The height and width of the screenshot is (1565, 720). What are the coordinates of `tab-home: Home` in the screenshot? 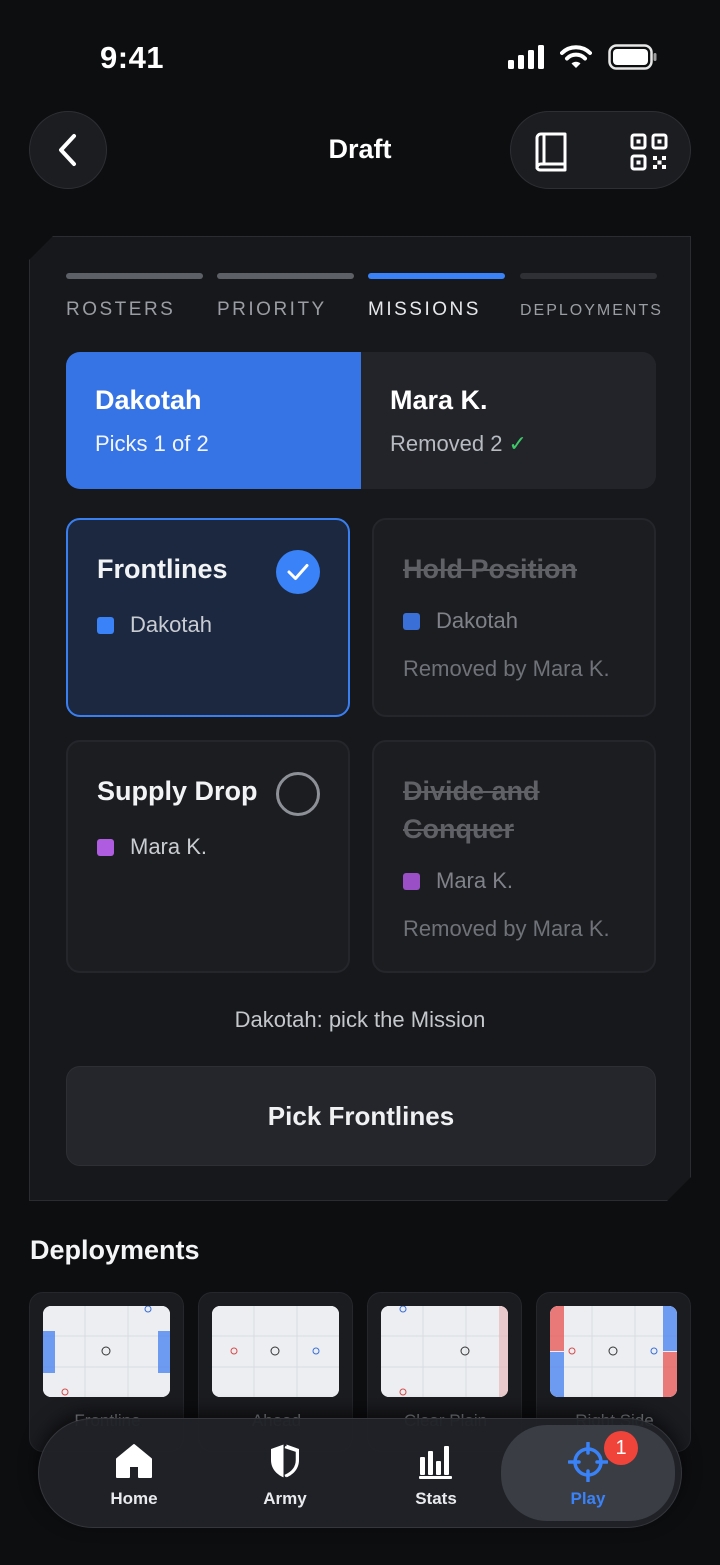 It's located at (134, 1474).